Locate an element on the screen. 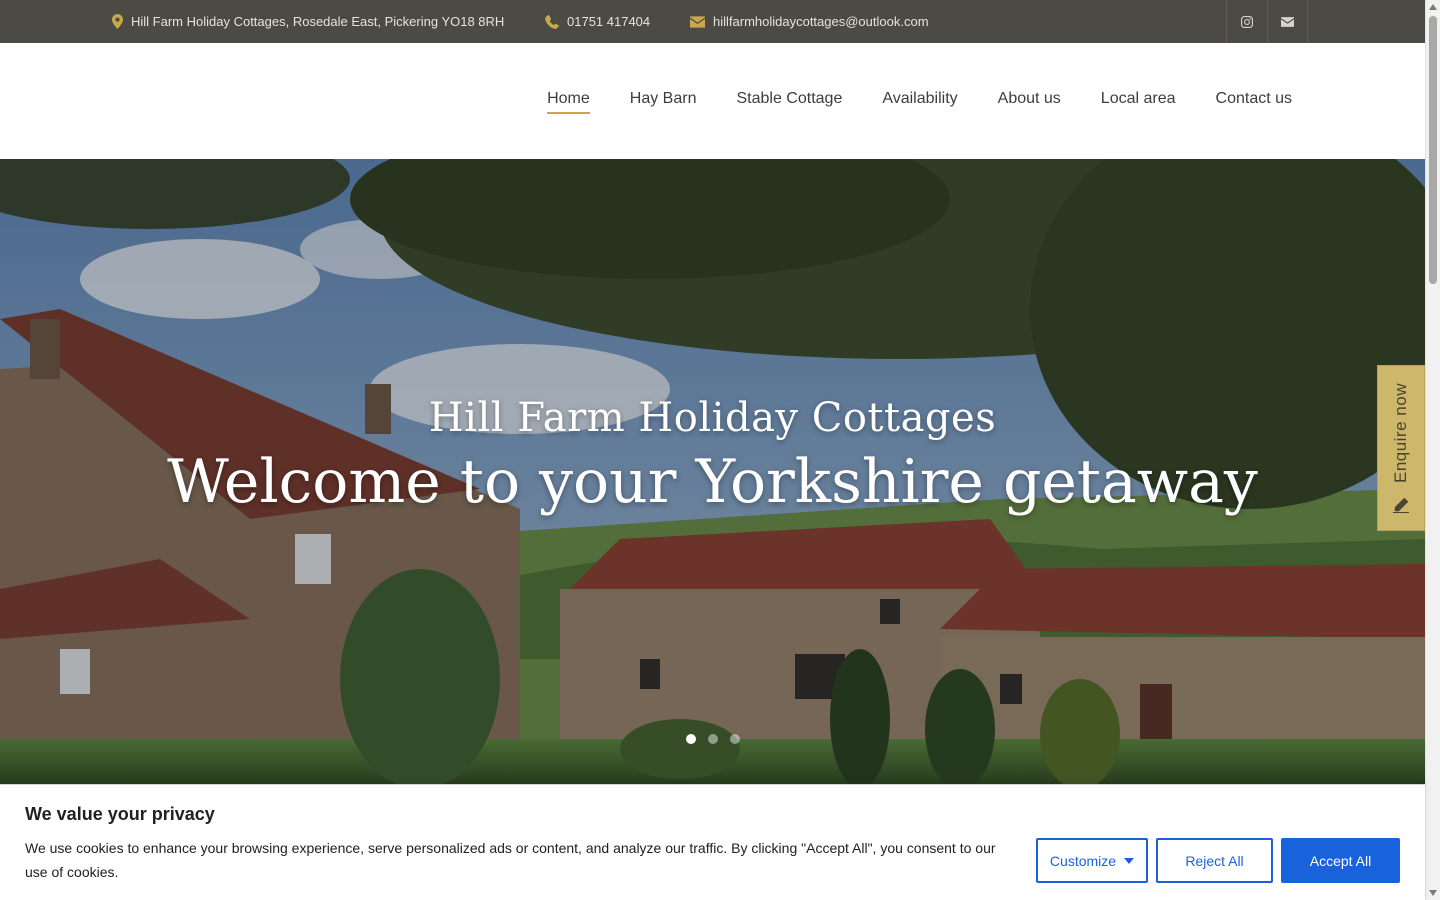  phone-info: 01751 417404 is located at coordinates (597, 21).